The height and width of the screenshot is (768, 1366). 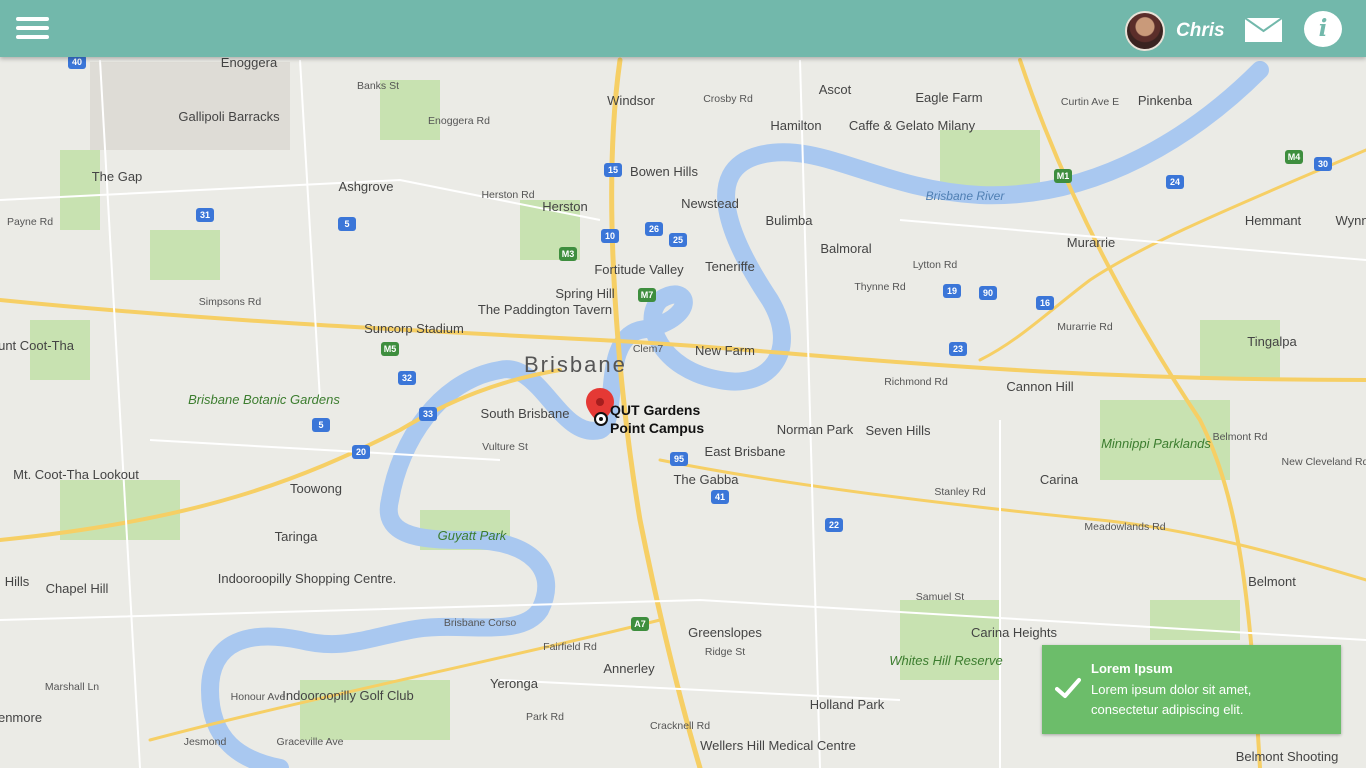 I want to click on place-label: Herston, so click(x=565, y=206).